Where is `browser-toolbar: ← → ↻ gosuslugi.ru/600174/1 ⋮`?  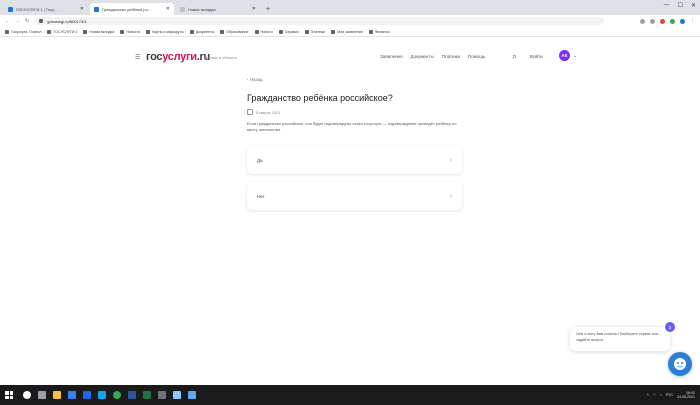
browser-toolbar: ← → ↻ gosuslugi.ru/600174/1 ⋮ is located at coordinates (350, 21).